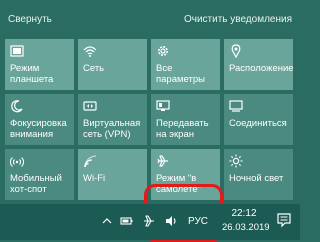  I want to click on clock: 22:12 26.03.2019, so click(246, 221).